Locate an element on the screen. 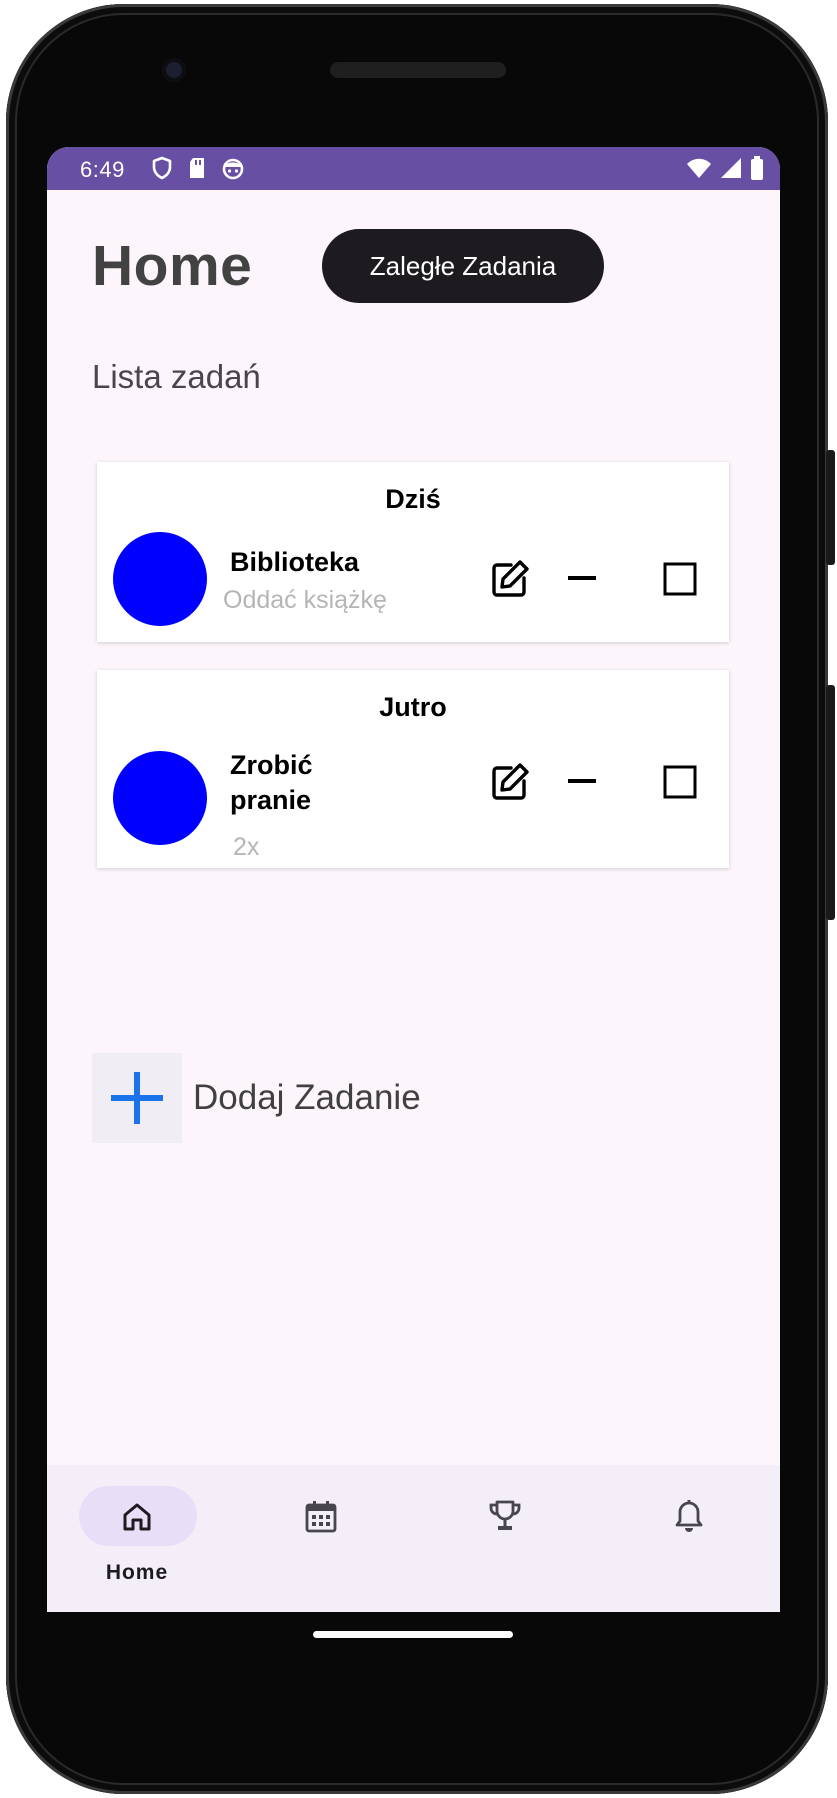  nav-item-calendar is located at coordinates (320, 1538).